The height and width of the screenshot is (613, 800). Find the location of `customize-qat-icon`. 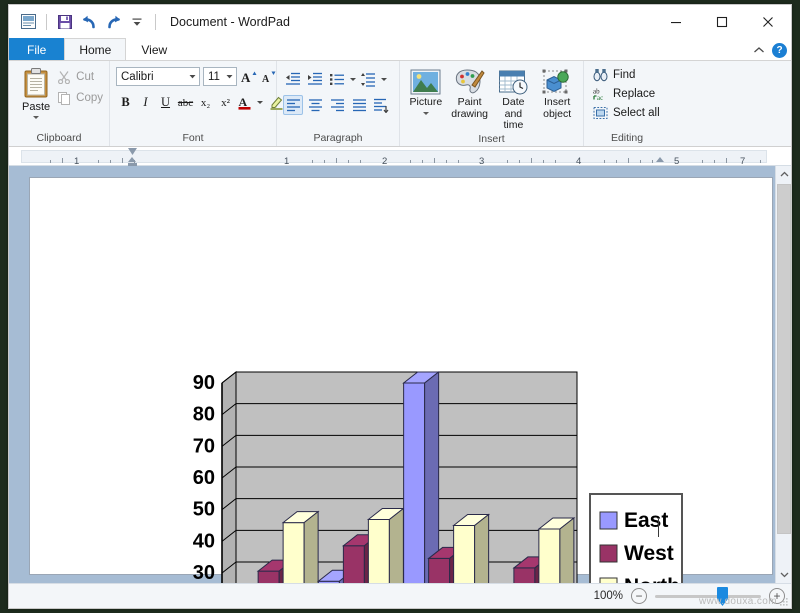

customize-qat-icon is located at coordinates (137, 22).